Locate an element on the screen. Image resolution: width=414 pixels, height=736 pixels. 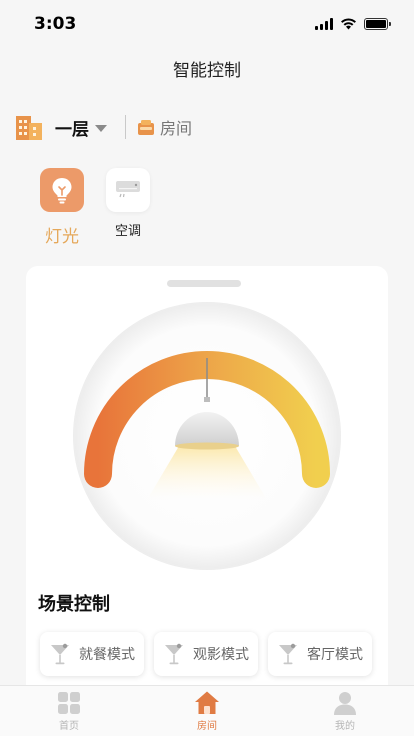
floor-dropdown: 一层 is located at coordinates (81, 127).